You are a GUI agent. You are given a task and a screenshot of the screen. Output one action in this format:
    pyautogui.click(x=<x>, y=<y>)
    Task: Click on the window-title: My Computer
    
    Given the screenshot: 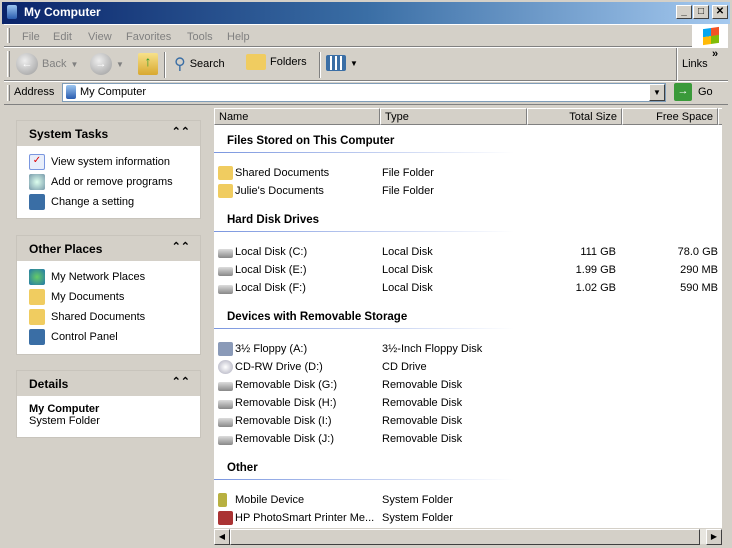 What is the action you would take?
    pyautogui.click(x=62, y=12)
    